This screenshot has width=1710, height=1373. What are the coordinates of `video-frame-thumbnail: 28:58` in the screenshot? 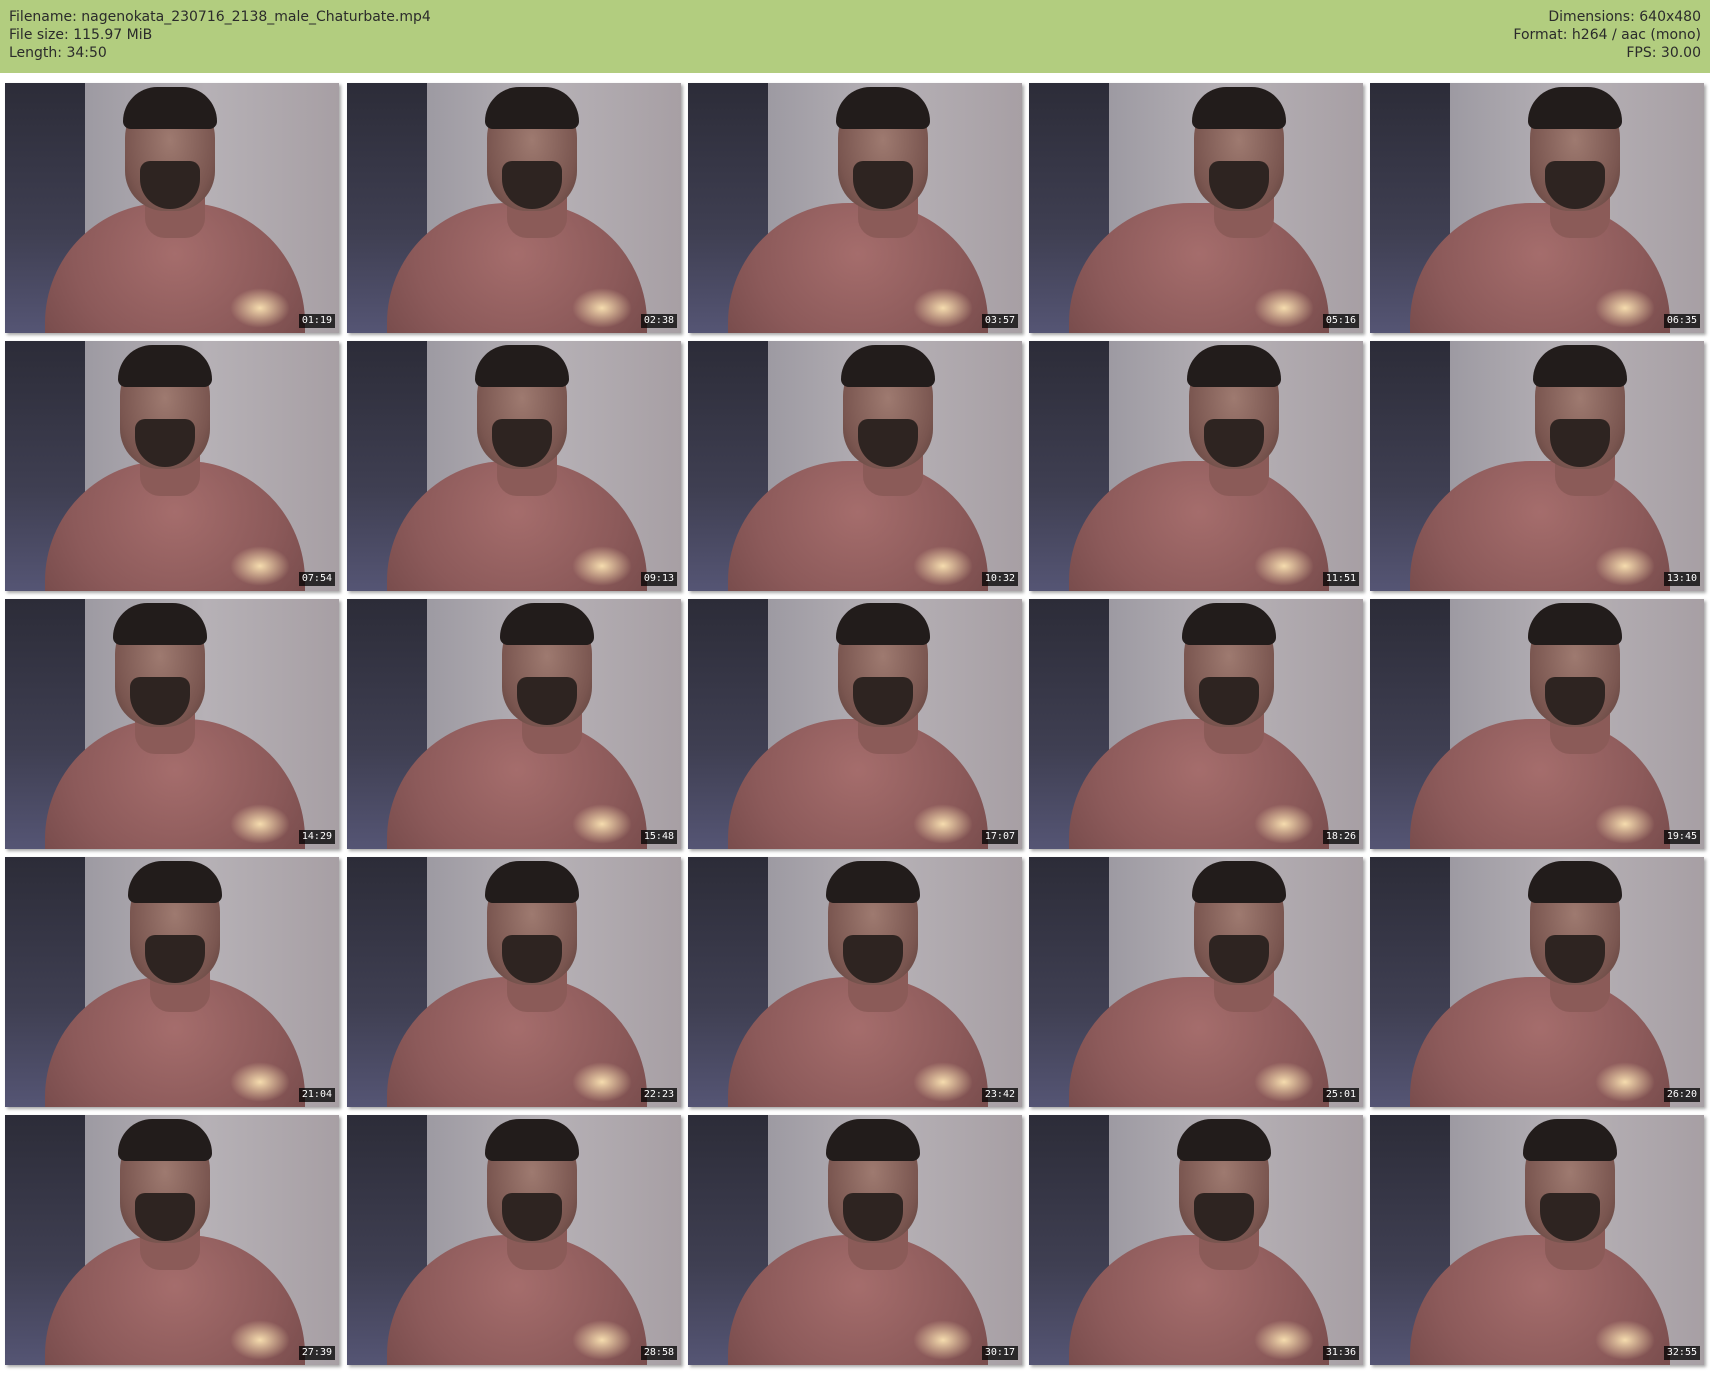 It's located at (514, 1240).